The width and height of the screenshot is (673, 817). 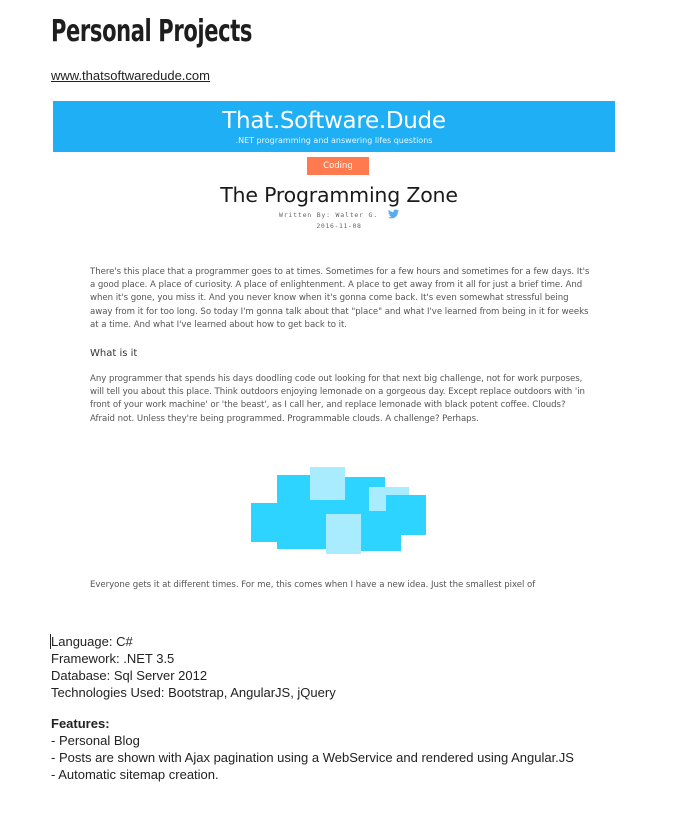 I want to click on text-caret, so click(x=50, y=641).